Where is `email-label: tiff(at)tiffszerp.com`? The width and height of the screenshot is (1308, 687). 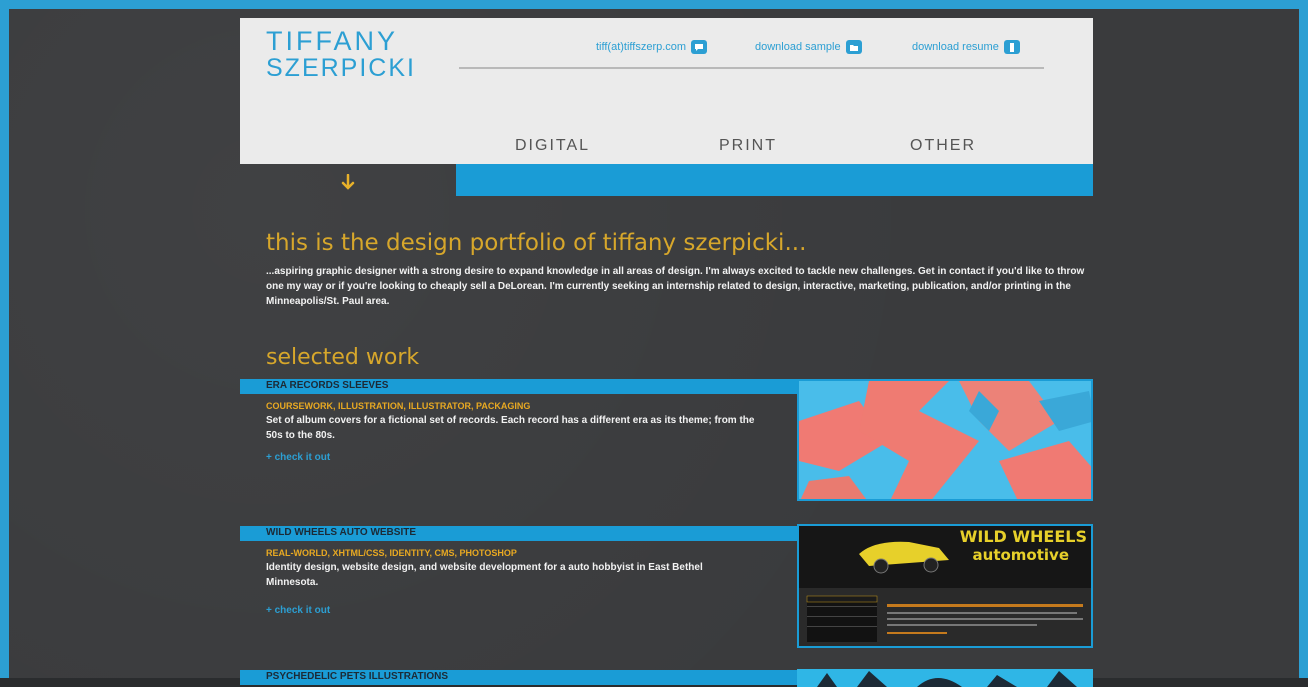
email-label: tiff(at)tiffszerp.com is located at coordinates (641, 47).